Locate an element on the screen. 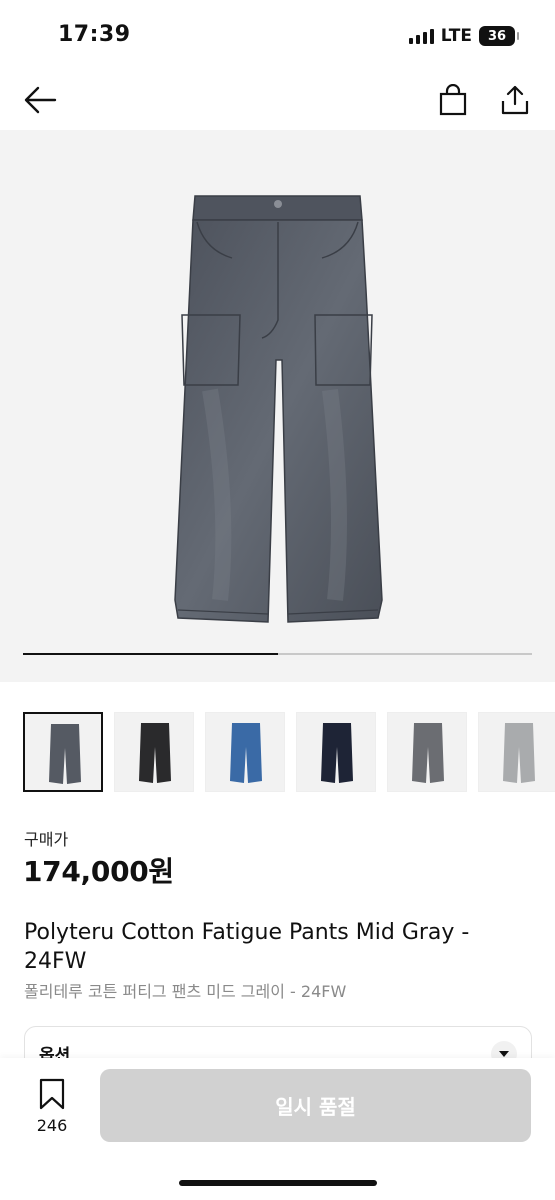  status-indicators: LTE 36 is located at coordinates (463, 36).